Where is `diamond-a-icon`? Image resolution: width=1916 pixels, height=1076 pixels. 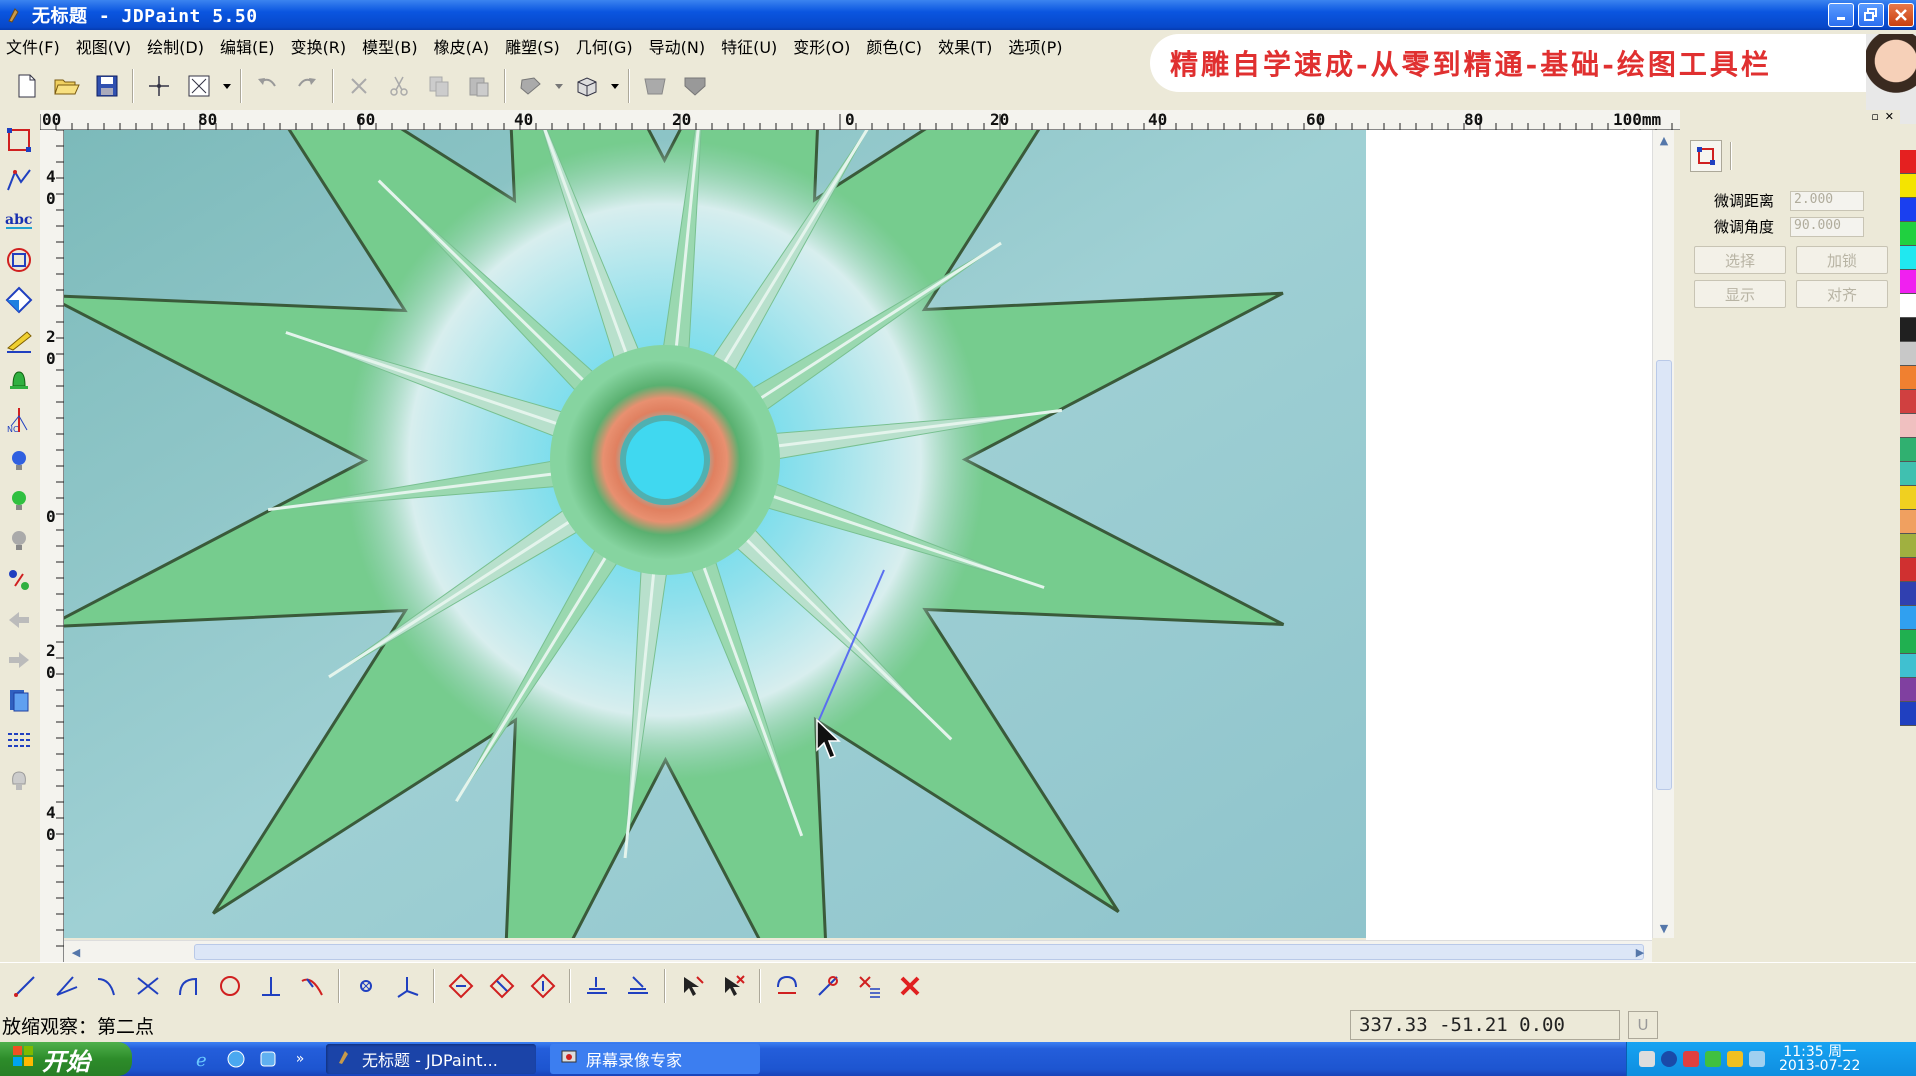
diamond-a-icon is located at coordinates (461, 986).